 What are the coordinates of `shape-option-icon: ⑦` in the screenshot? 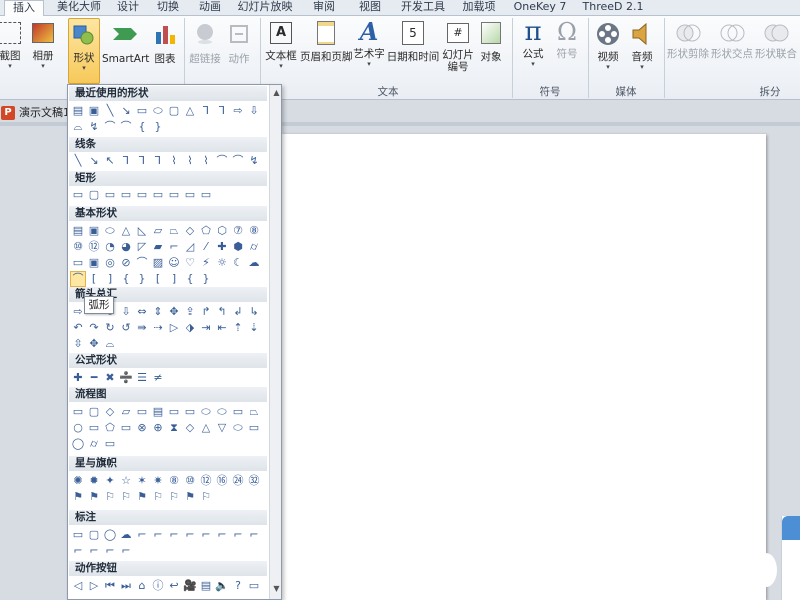 It's located at (238, 231).